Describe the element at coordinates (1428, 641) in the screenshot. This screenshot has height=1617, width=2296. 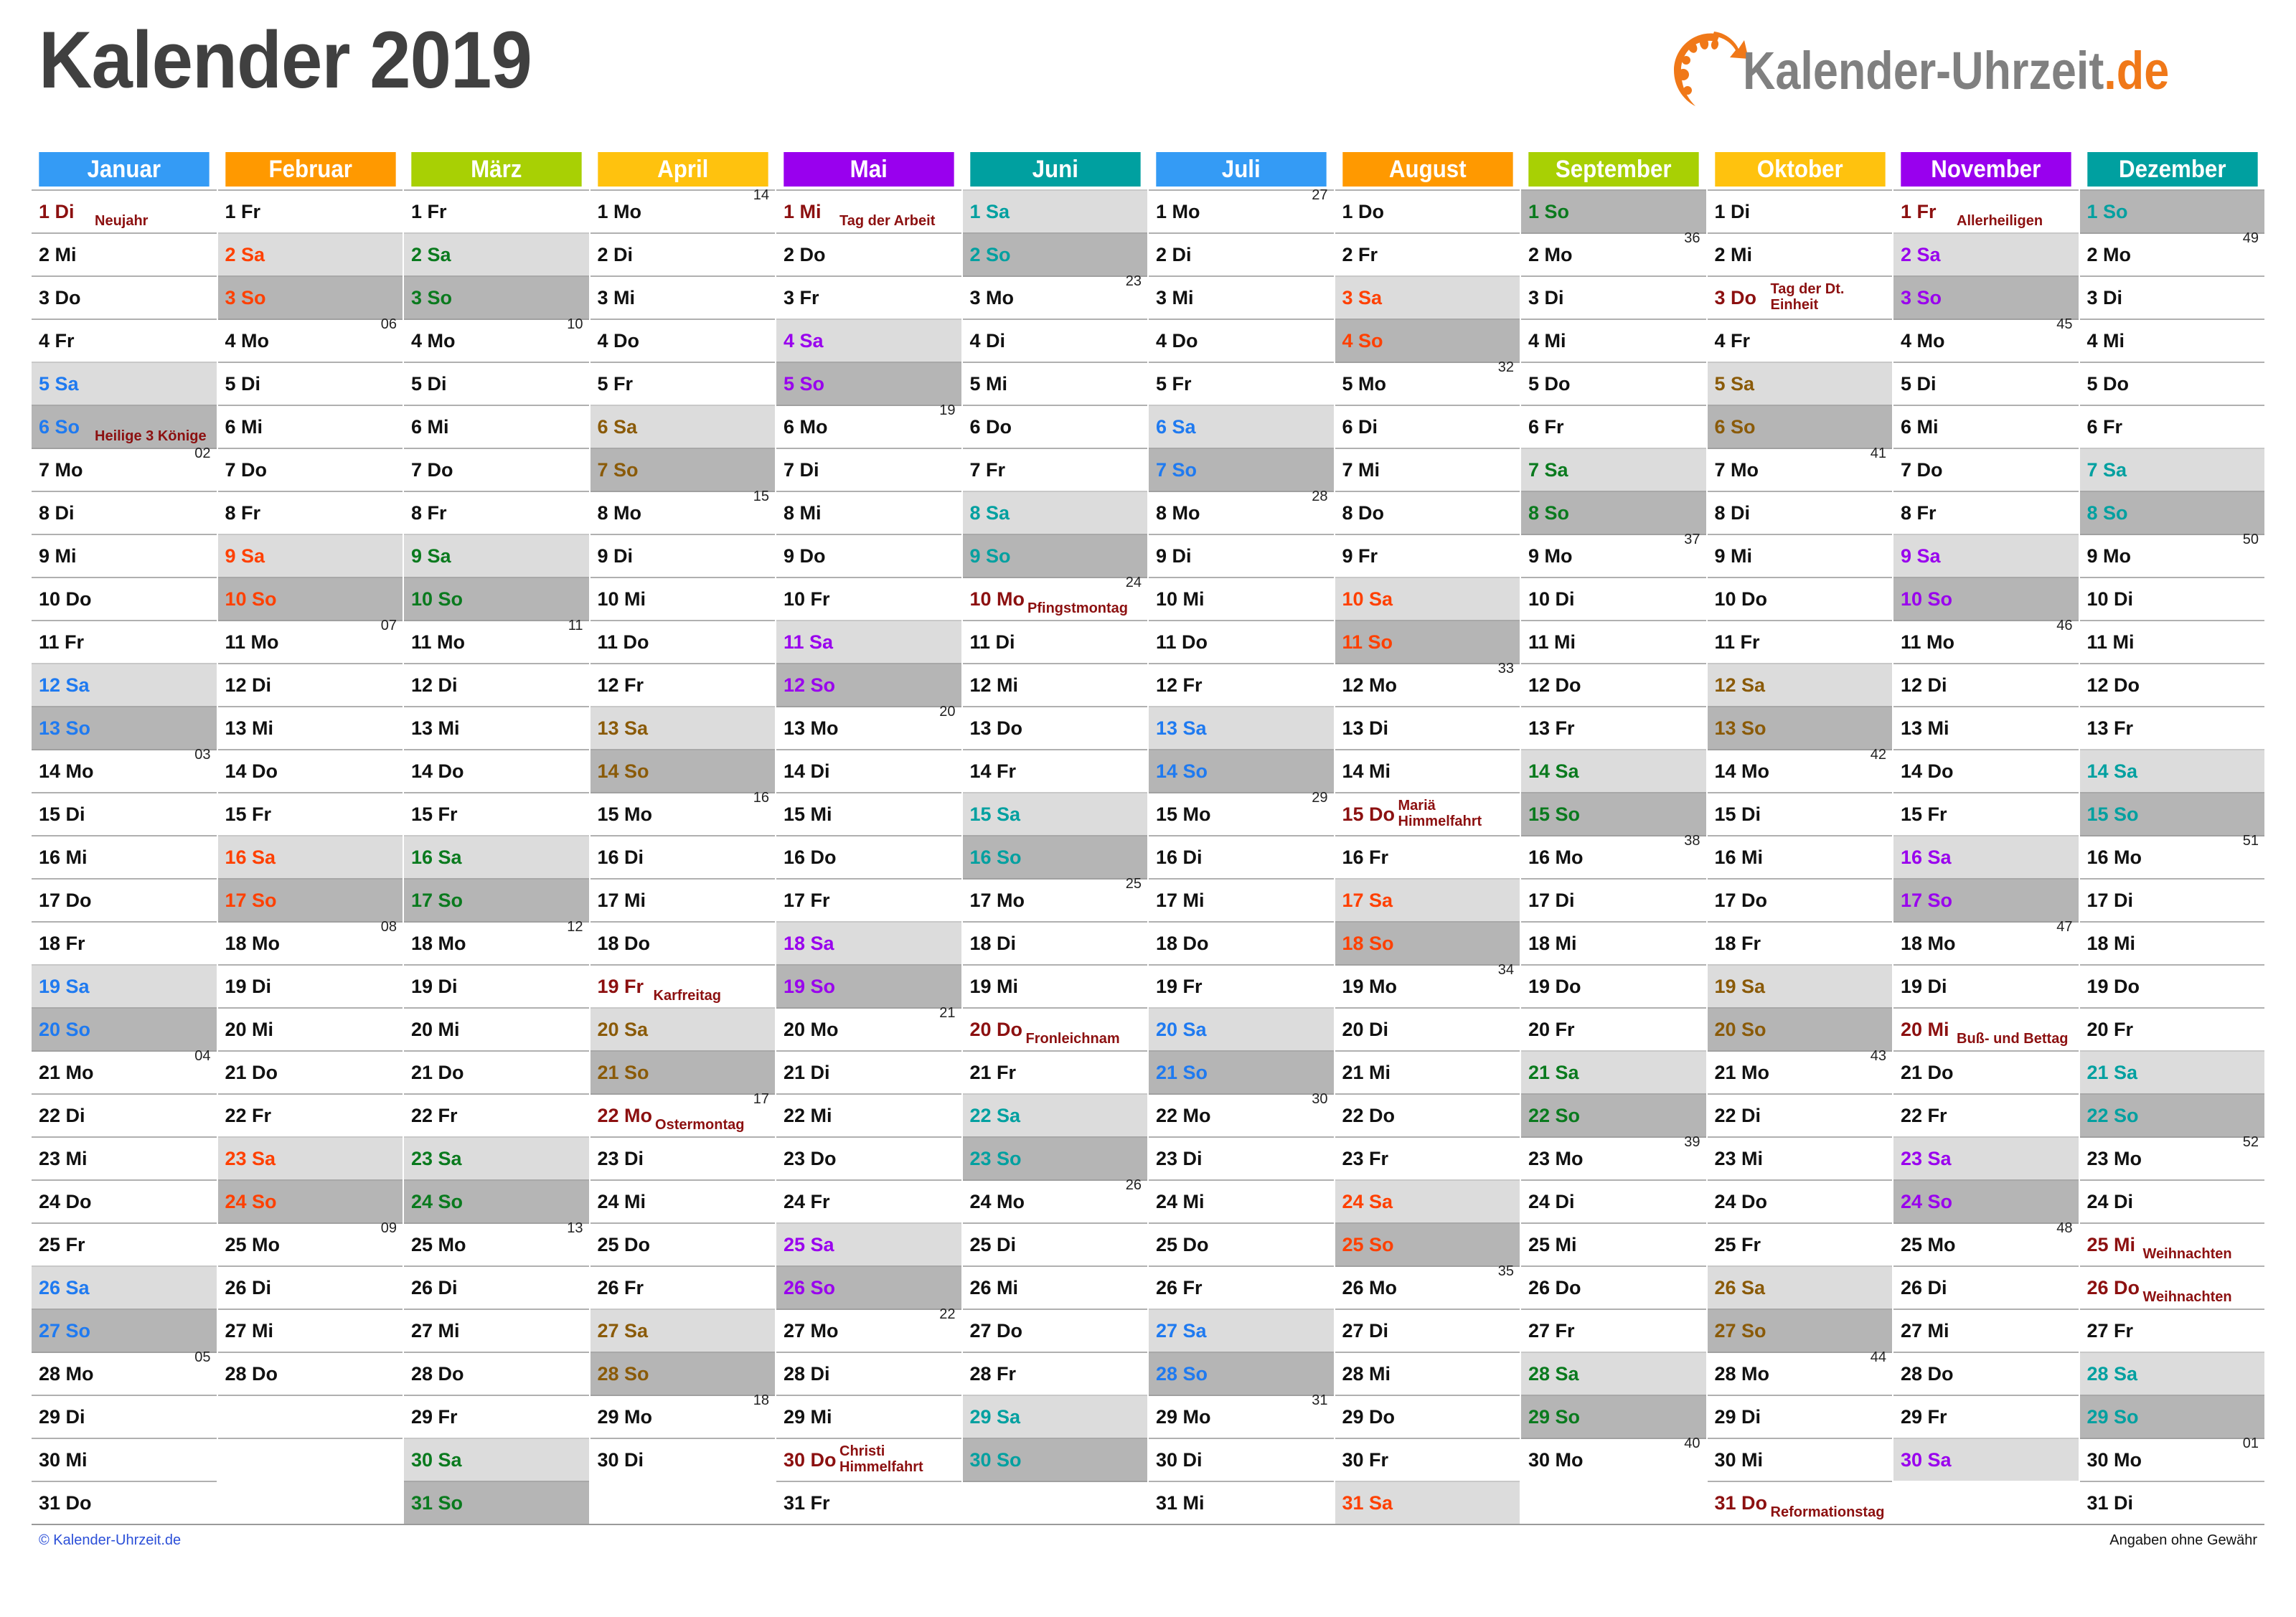
I see `day-cell: 11 So` at that location.